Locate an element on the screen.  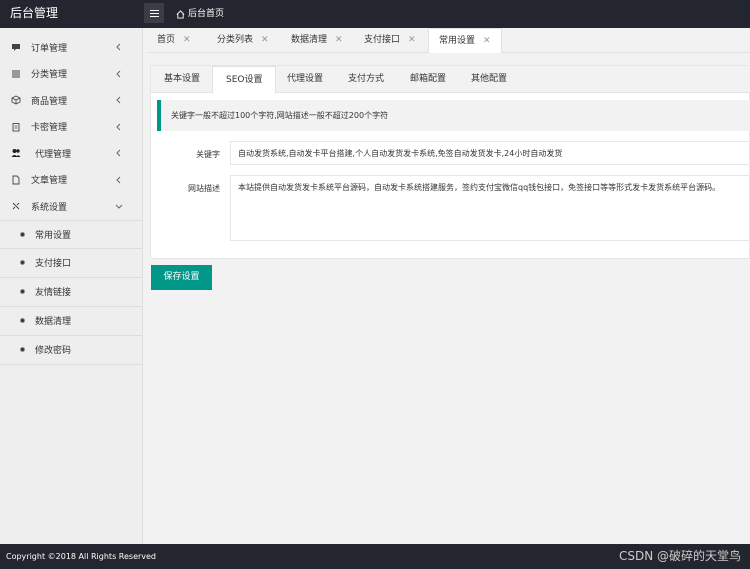
sidebar-item-label: 分类管理 is located at coordinates (49, 75).